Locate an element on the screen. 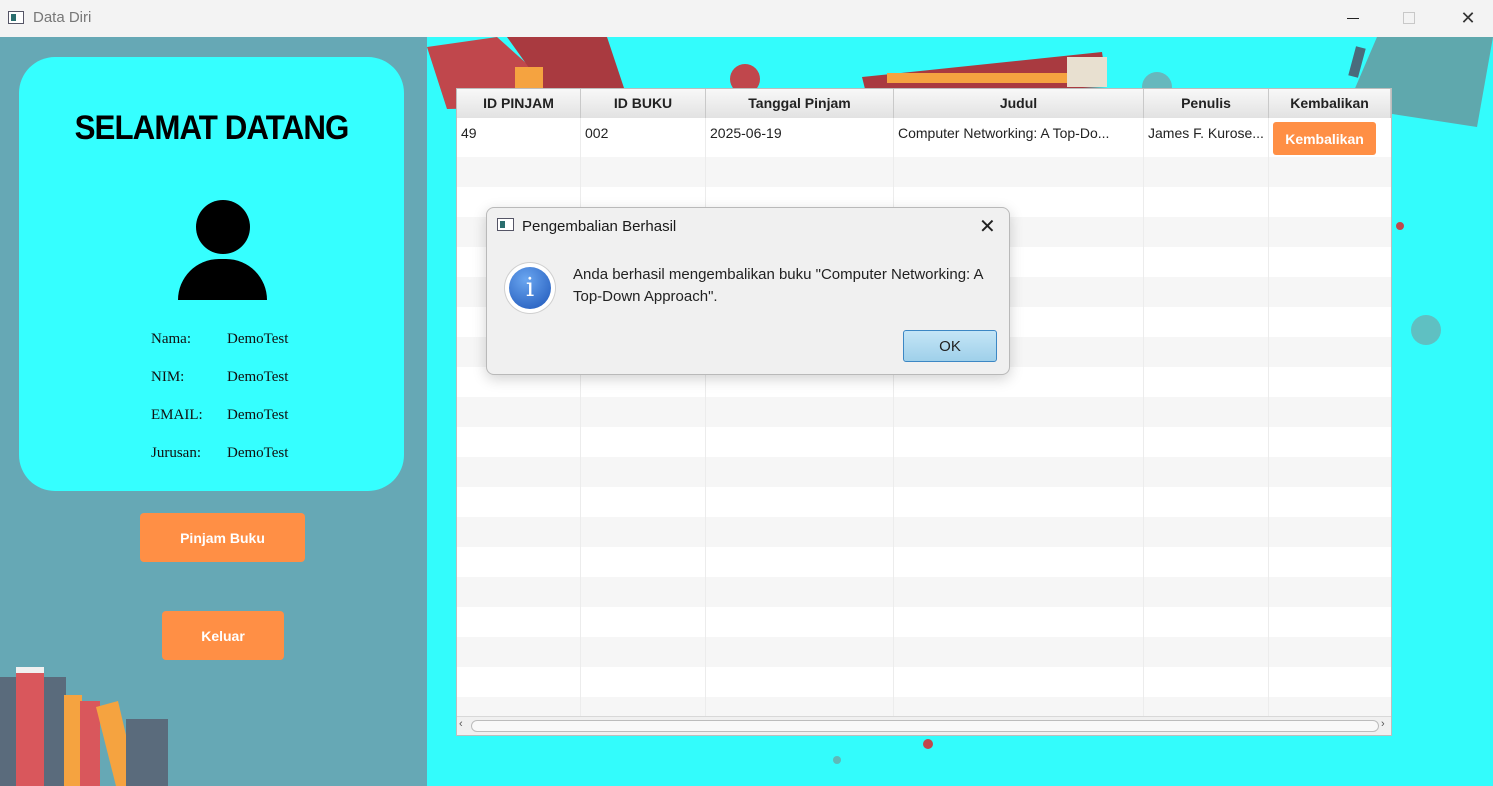 The image size is (1493, 786). dialog-app-icon is located at coordinates (505, 224).